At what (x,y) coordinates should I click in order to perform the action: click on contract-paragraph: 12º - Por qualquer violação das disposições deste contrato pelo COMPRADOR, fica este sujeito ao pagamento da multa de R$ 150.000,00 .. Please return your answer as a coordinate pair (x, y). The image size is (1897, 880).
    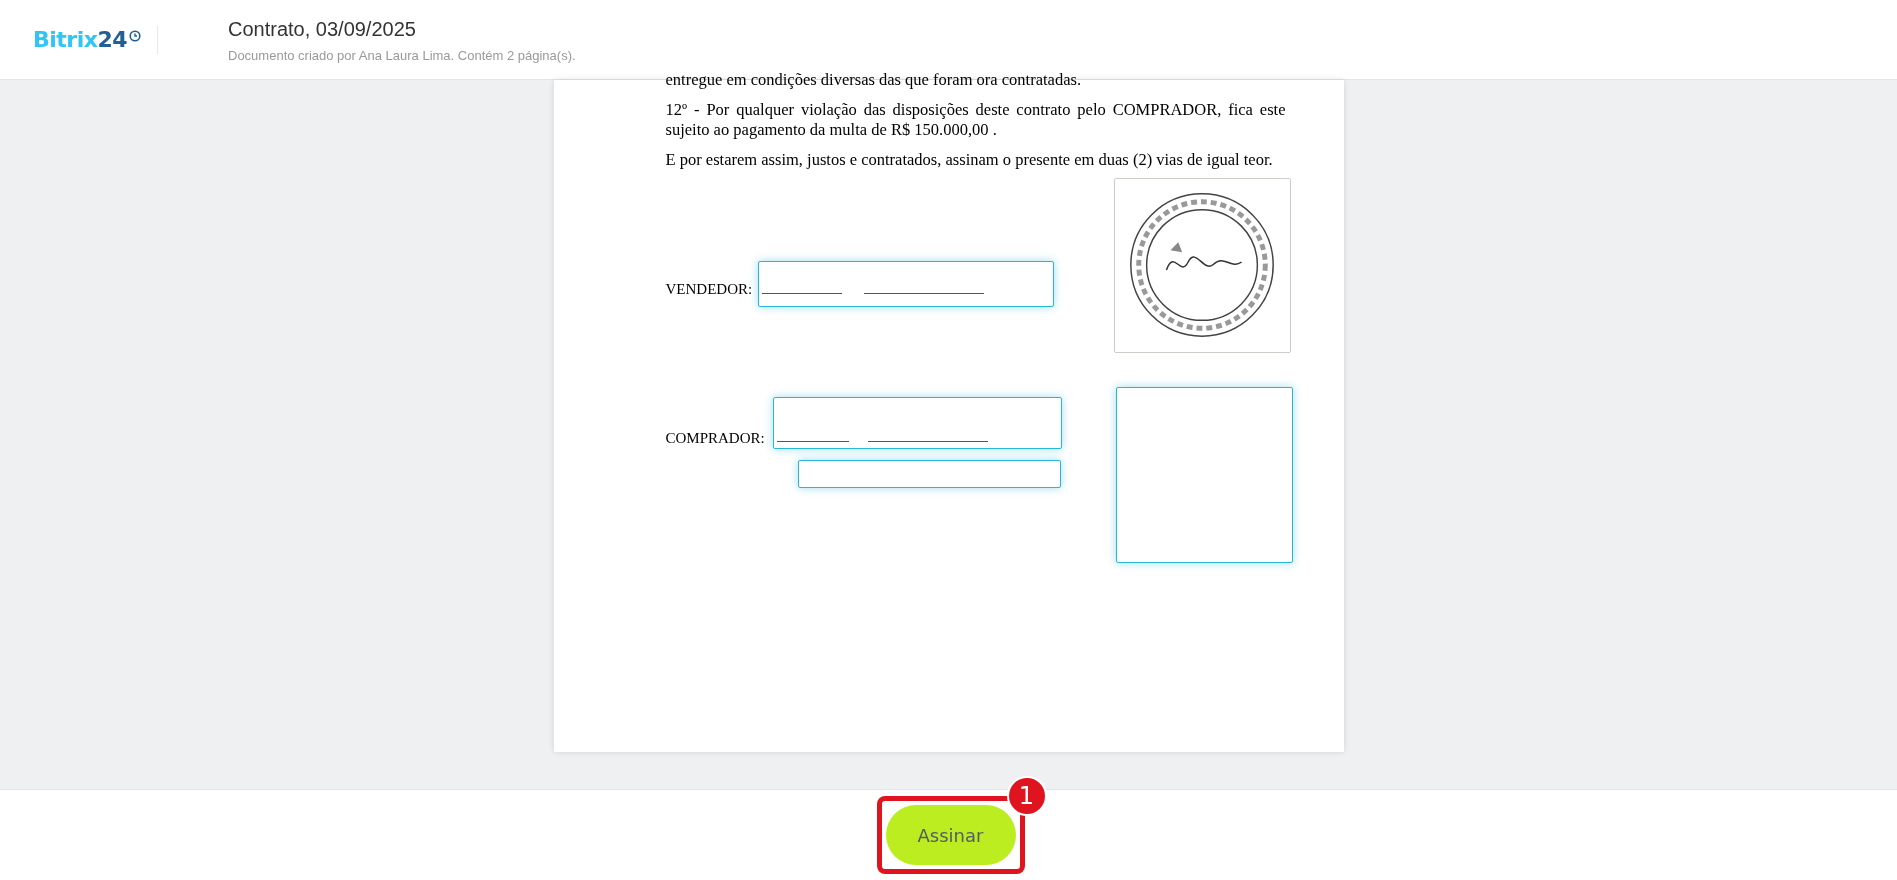
    Looking at the image, I should click on (975, 120).